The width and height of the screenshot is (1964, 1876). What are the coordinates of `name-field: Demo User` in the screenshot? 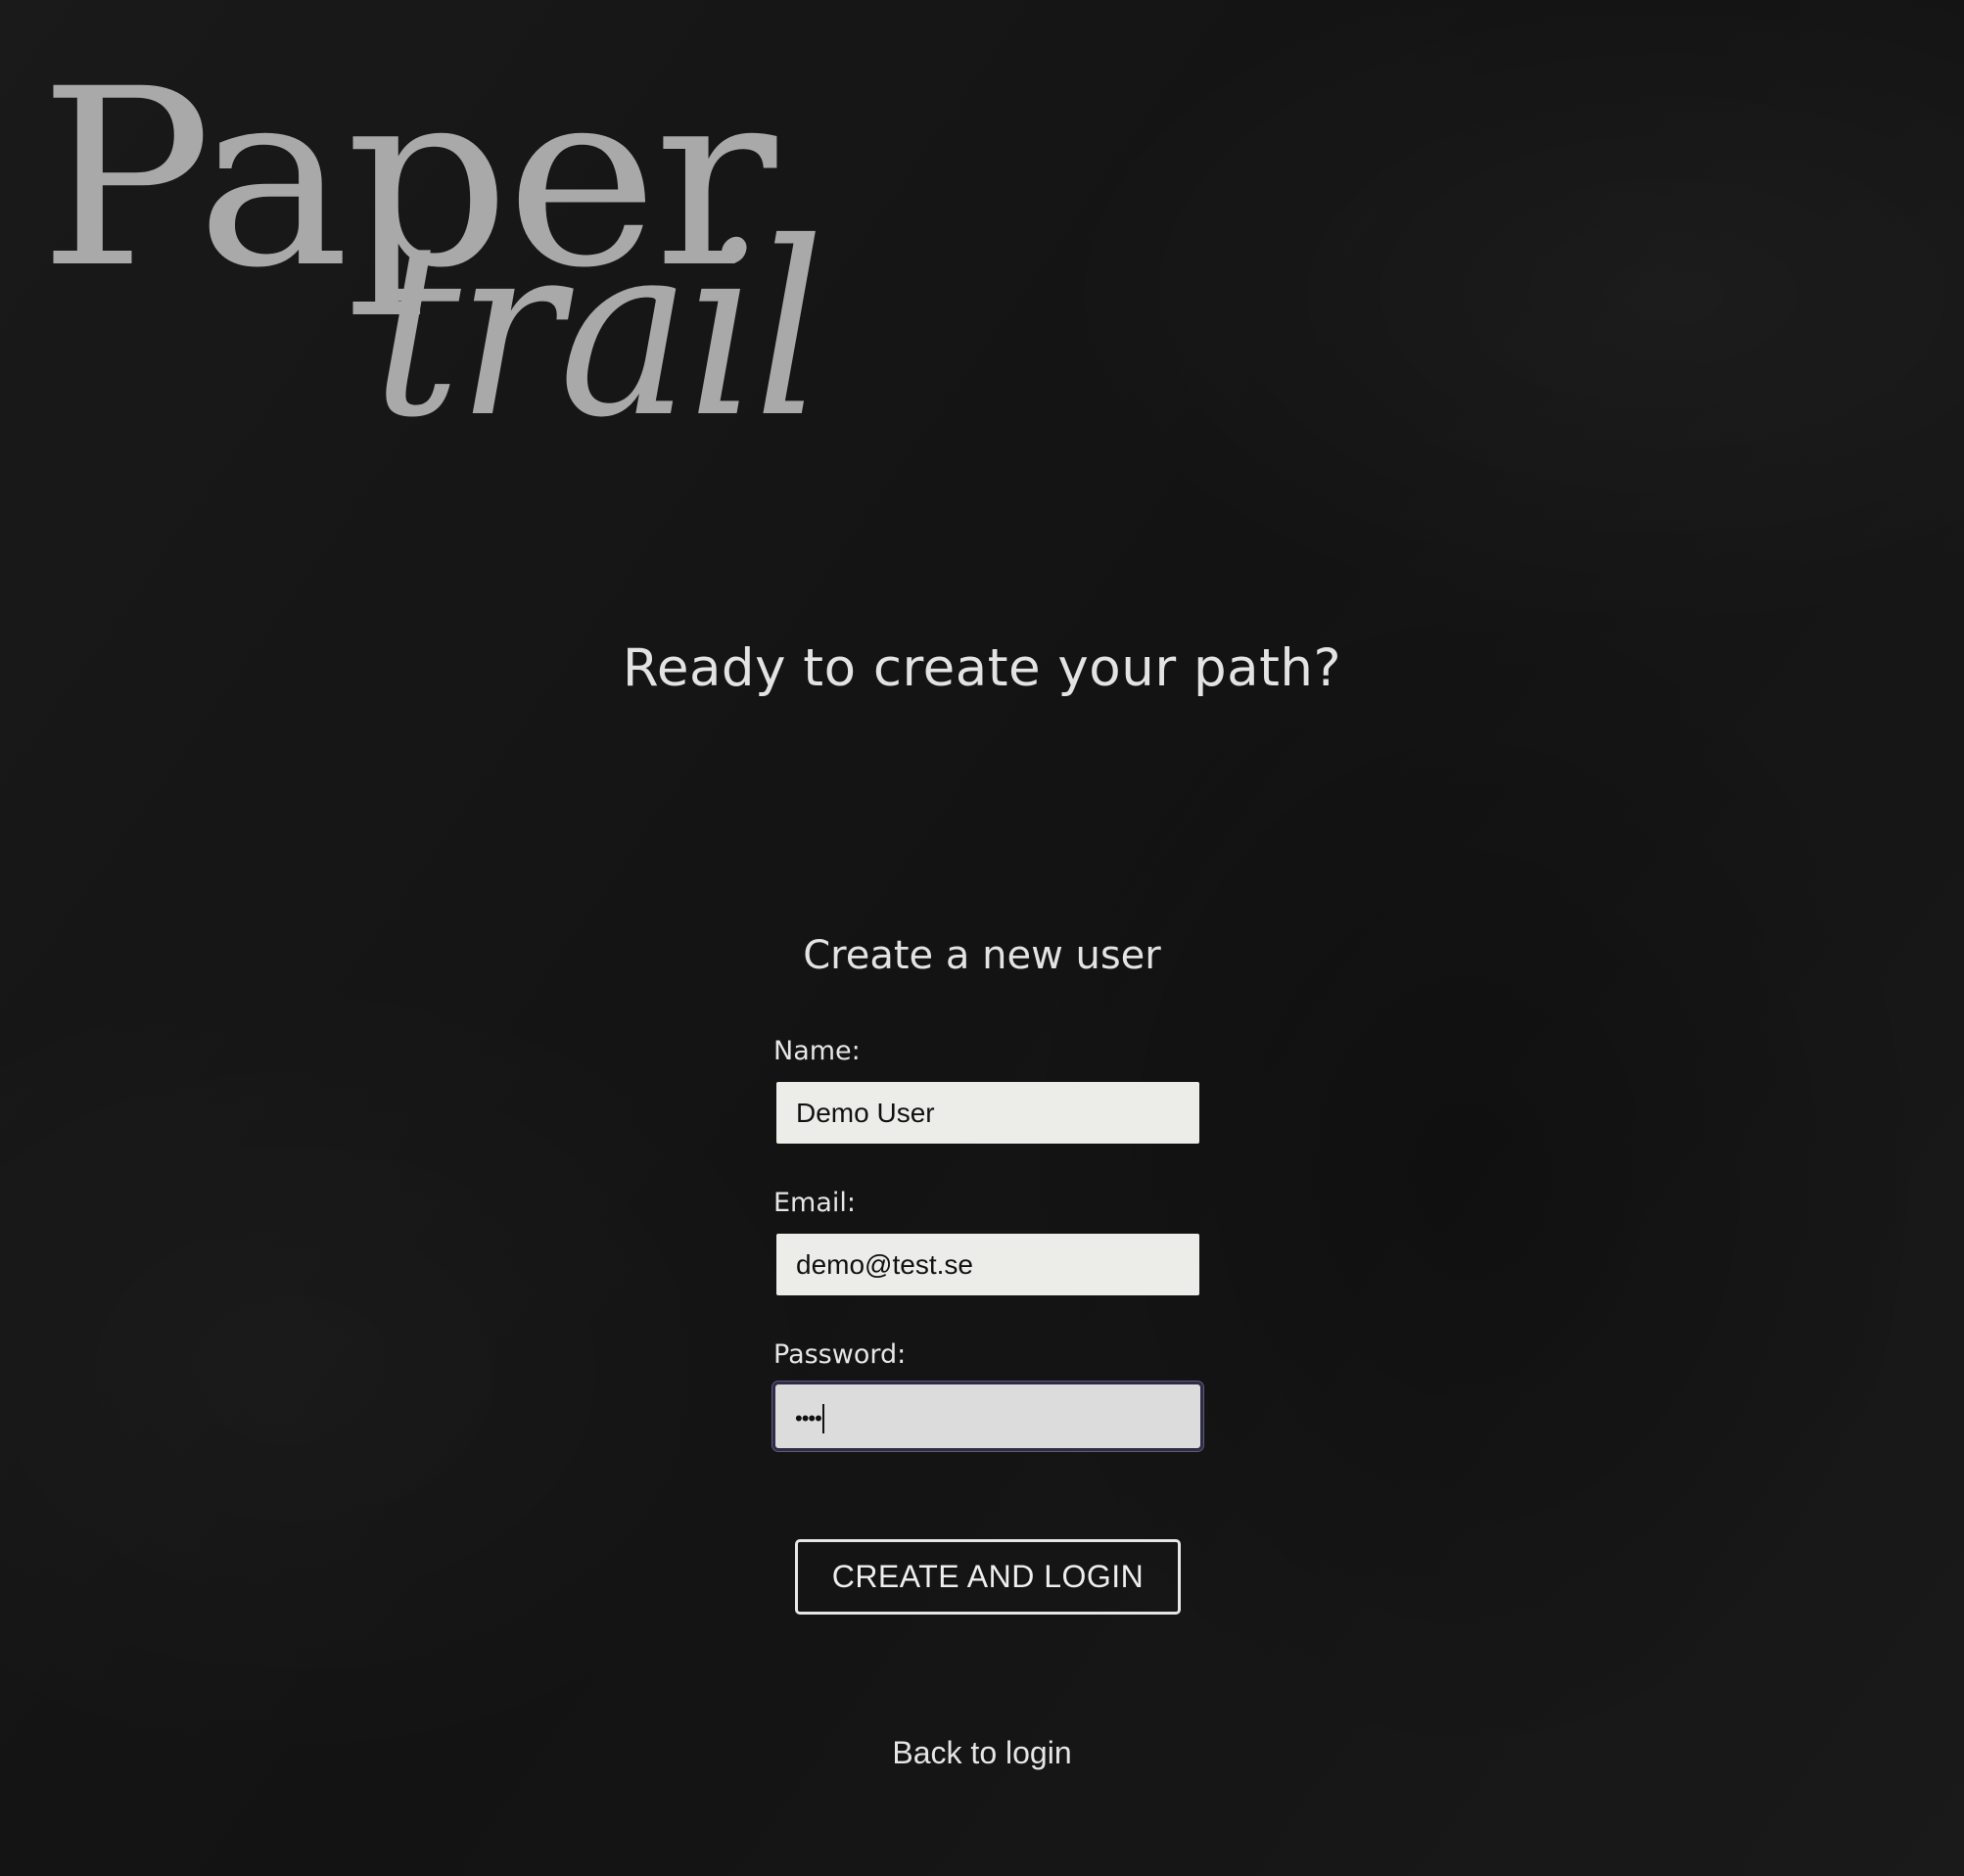 It's located at (987, 1113).